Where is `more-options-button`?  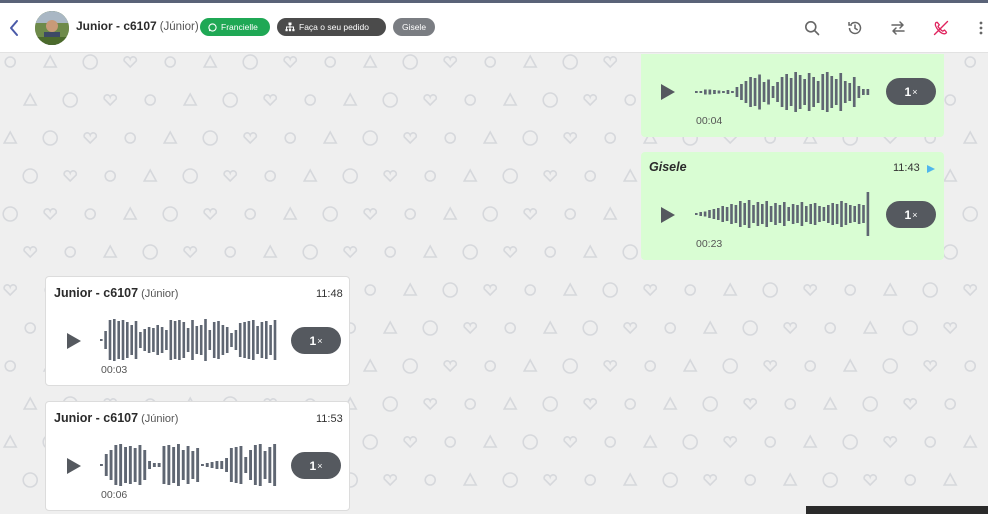 more-options-button is located at coordinates (981, 28).